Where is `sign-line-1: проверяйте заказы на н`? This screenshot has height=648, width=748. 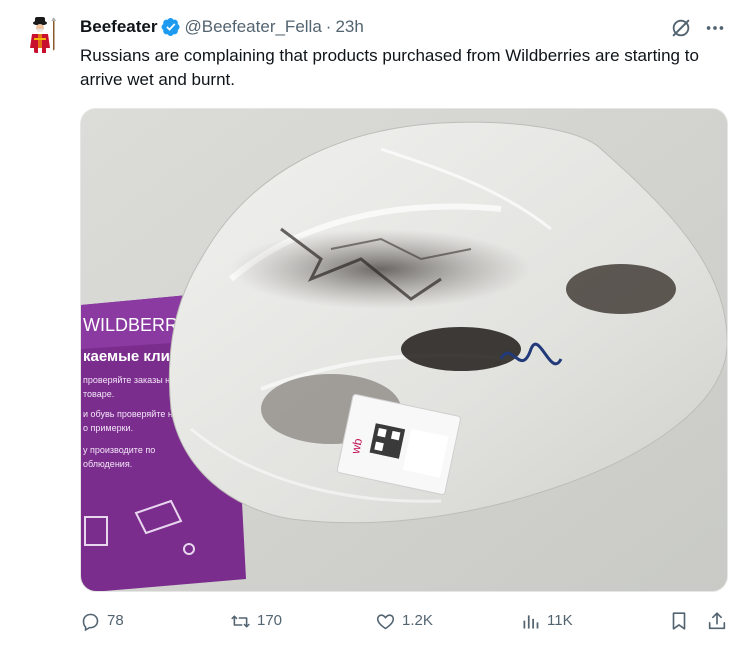
sign-line-1: проверяйте заказы на н is located at coordinates (133, 380).